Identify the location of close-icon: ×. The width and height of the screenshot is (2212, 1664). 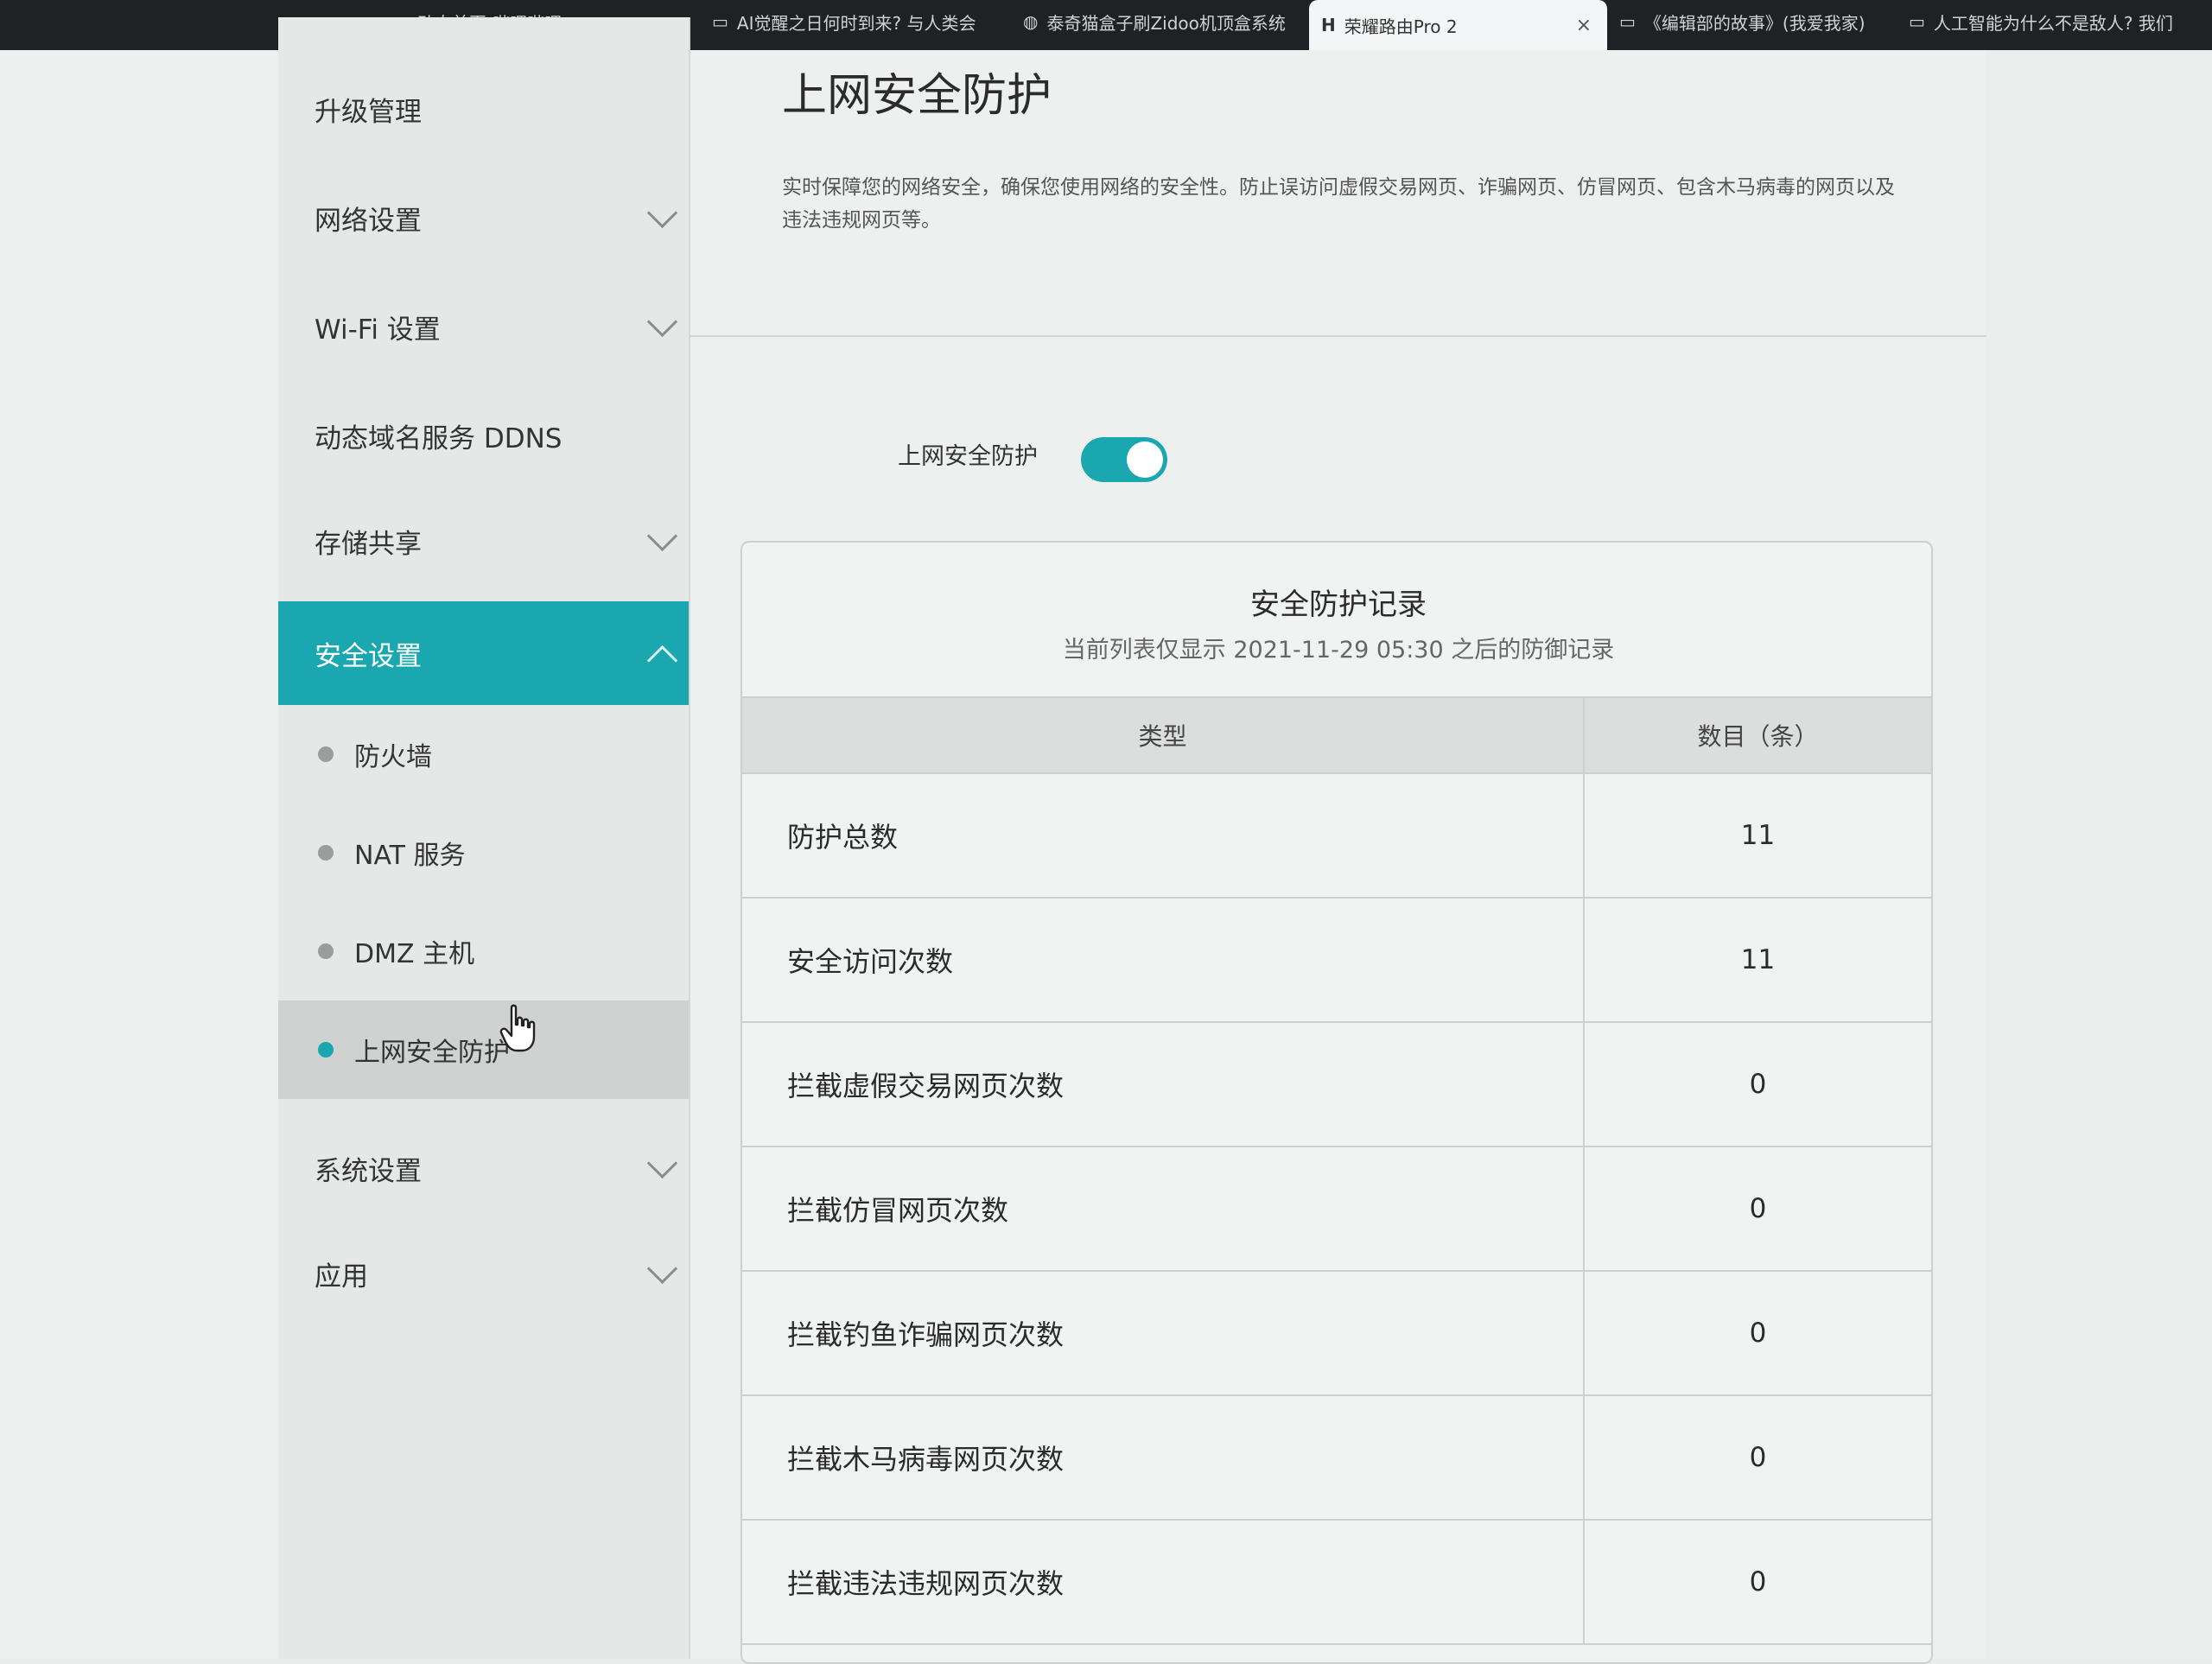
(1584, 25).